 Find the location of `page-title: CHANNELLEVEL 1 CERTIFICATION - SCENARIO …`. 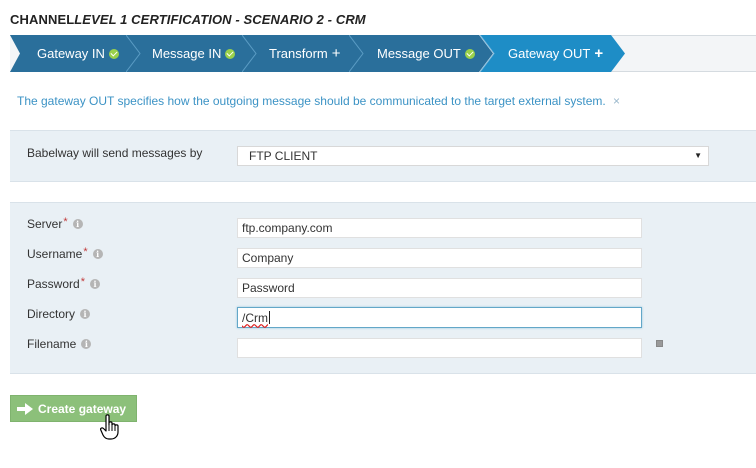

page-title: CHANNELLEVEL 1 CERTIFICATION - SCENARIO … is located at coordinates (188, 19).